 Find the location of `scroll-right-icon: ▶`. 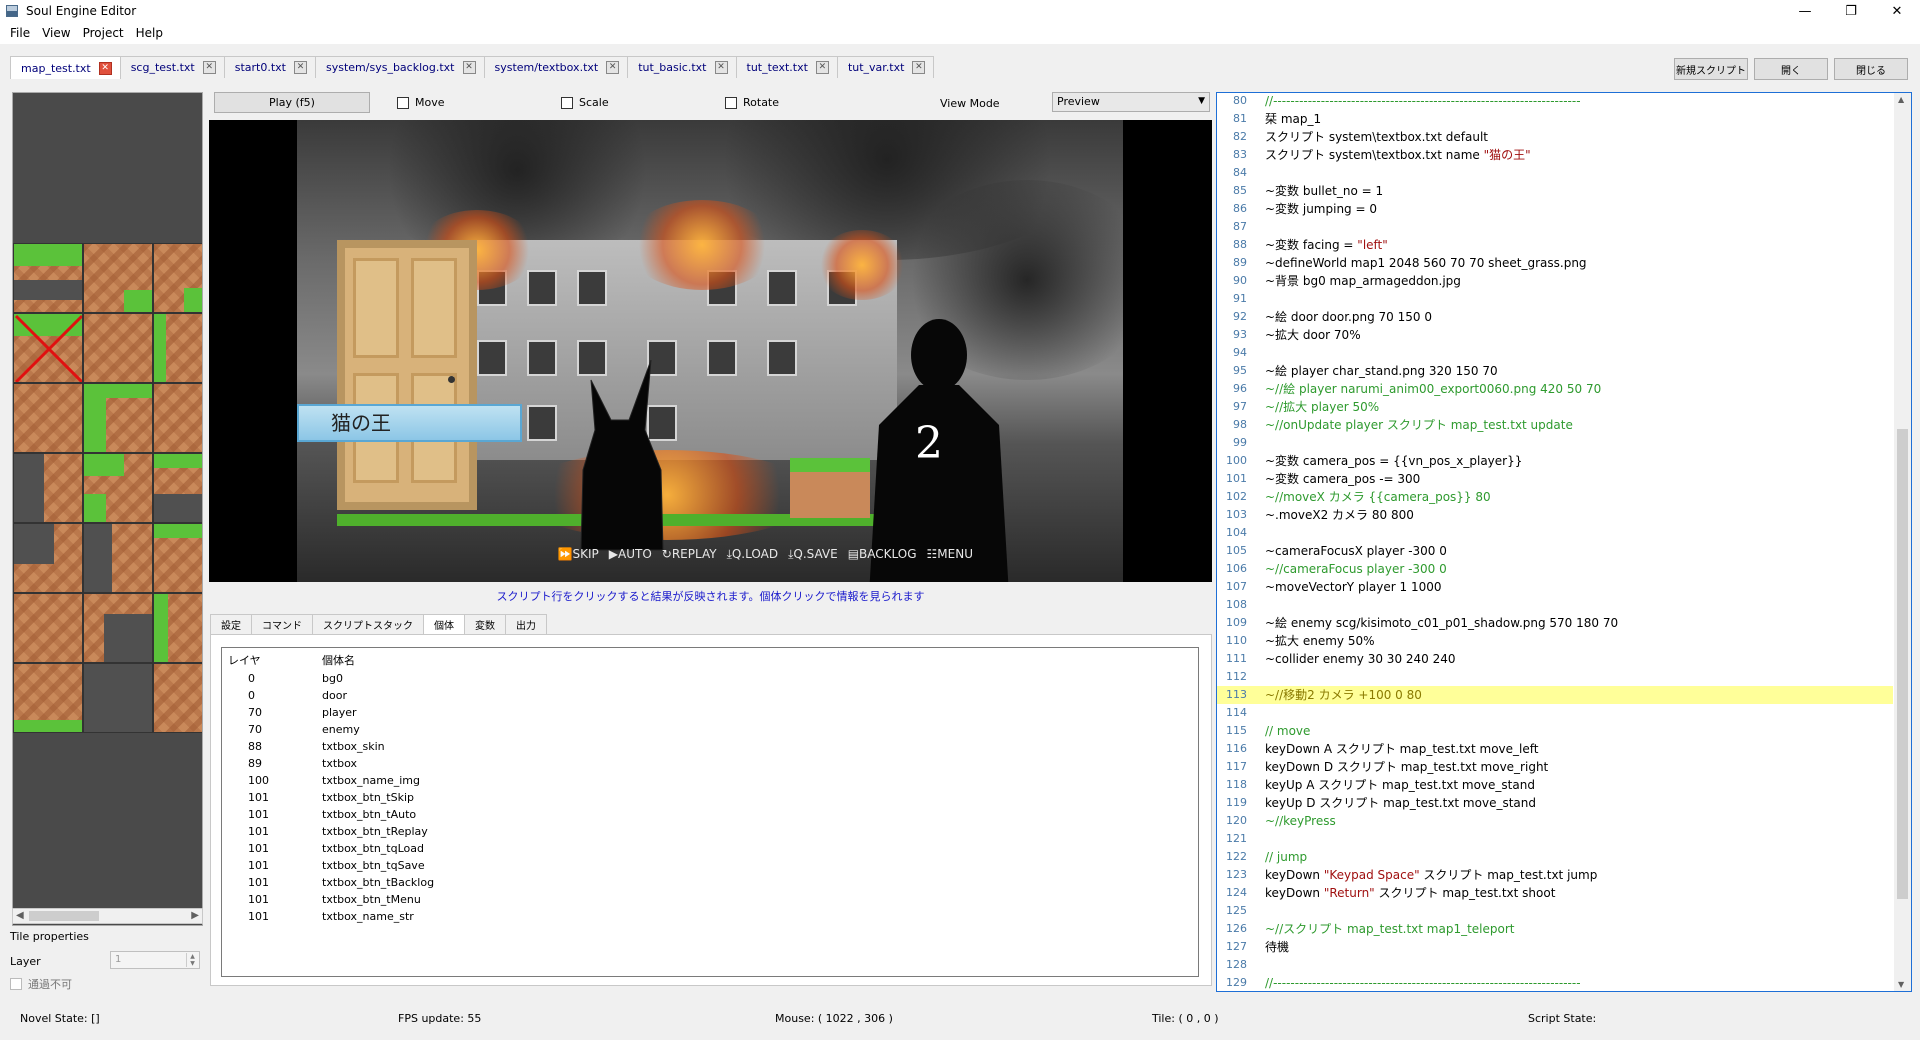

scroll-right-icon: ▶ is located at coordinates (195, 916).